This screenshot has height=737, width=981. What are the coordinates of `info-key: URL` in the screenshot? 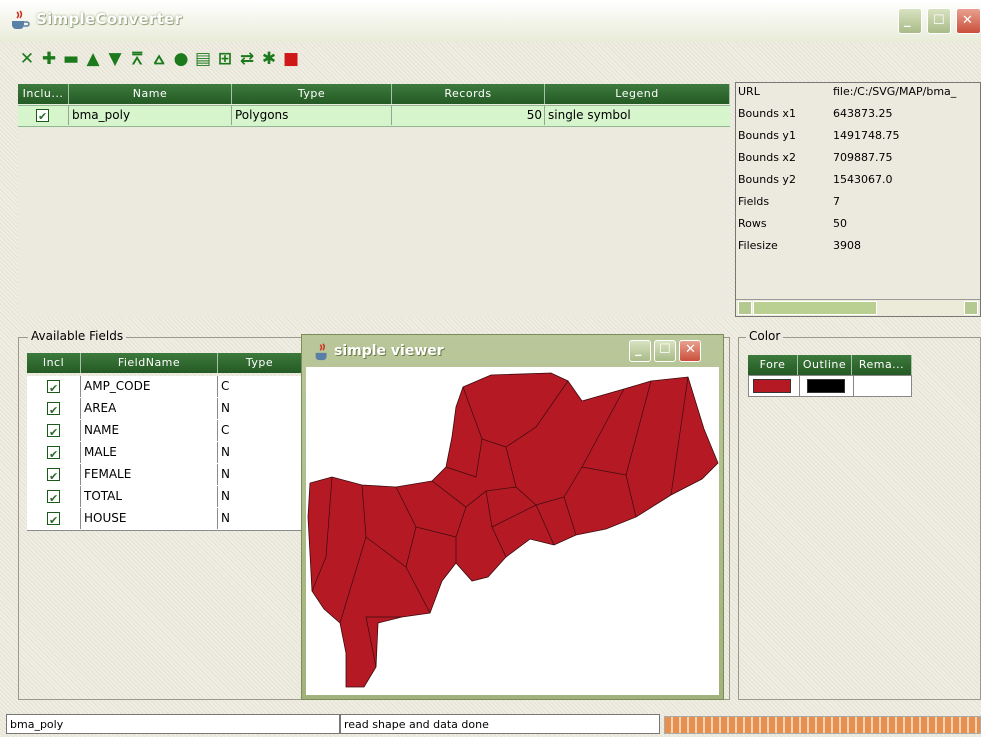 It's located at (749, 91).